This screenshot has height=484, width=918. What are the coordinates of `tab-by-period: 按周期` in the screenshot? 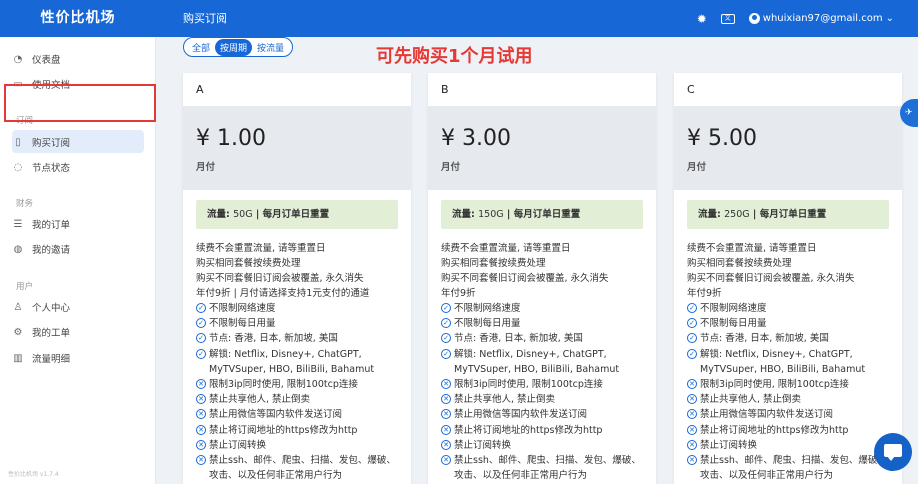 It's located at (234, 47).